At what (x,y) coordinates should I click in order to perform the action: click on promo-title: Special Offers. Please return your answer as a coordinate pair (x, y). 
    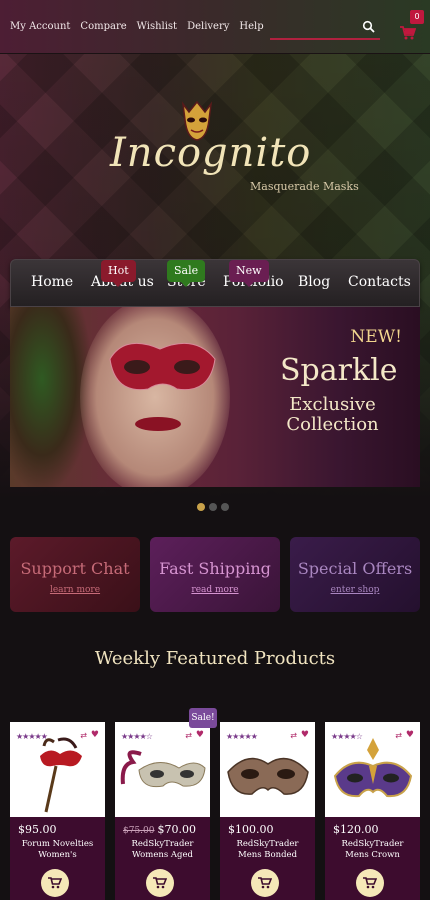
    Looking at the image, I should click on (355, 568).